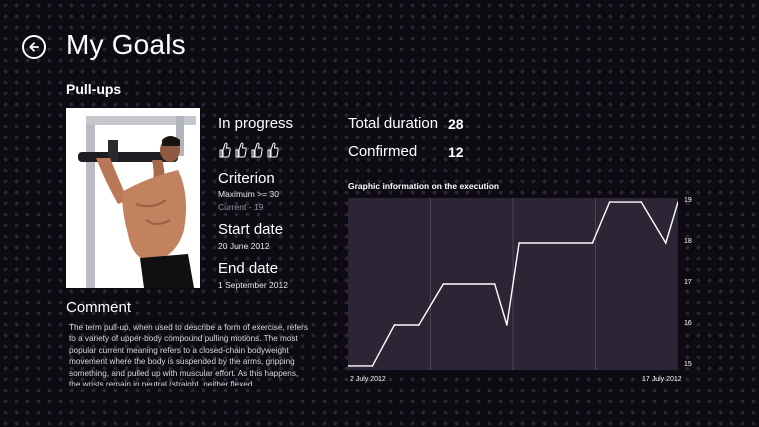 This screenshot has width=759, height=427. Describe the element at coordinates (246, 178) in the screenshot. I see `criterion-label: Criterion` at that location.